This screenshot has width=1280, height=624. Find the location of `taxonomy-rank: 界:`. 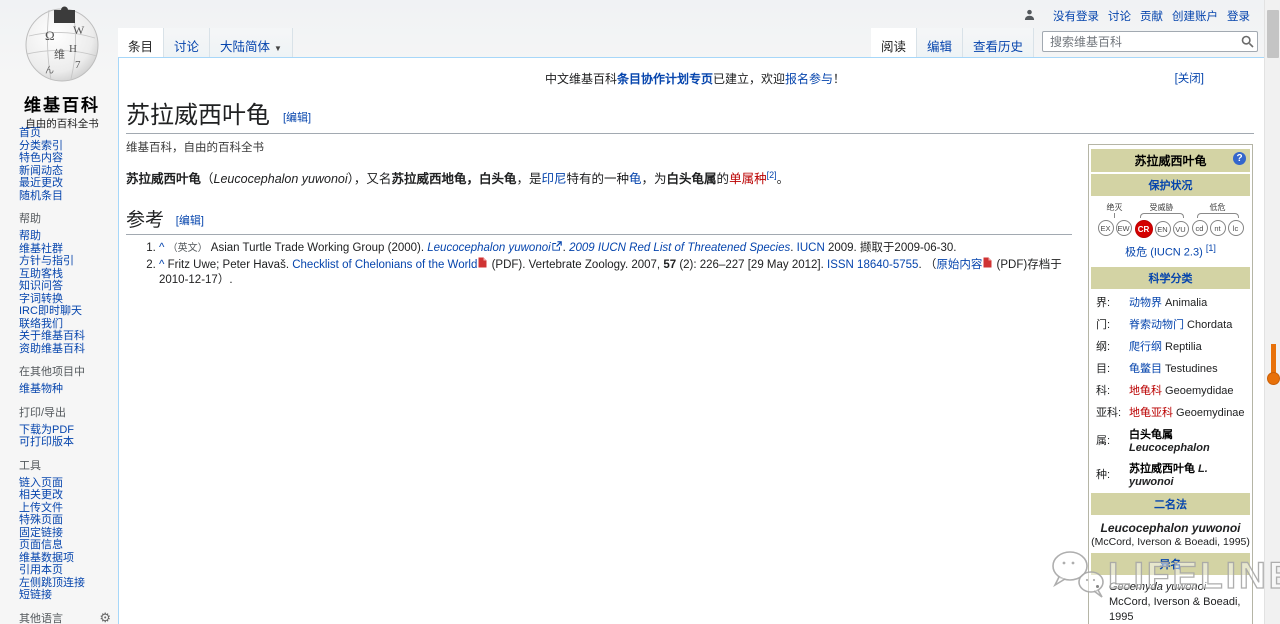

taxonomy-rank: 界: is located at coordinates (1103, 302).